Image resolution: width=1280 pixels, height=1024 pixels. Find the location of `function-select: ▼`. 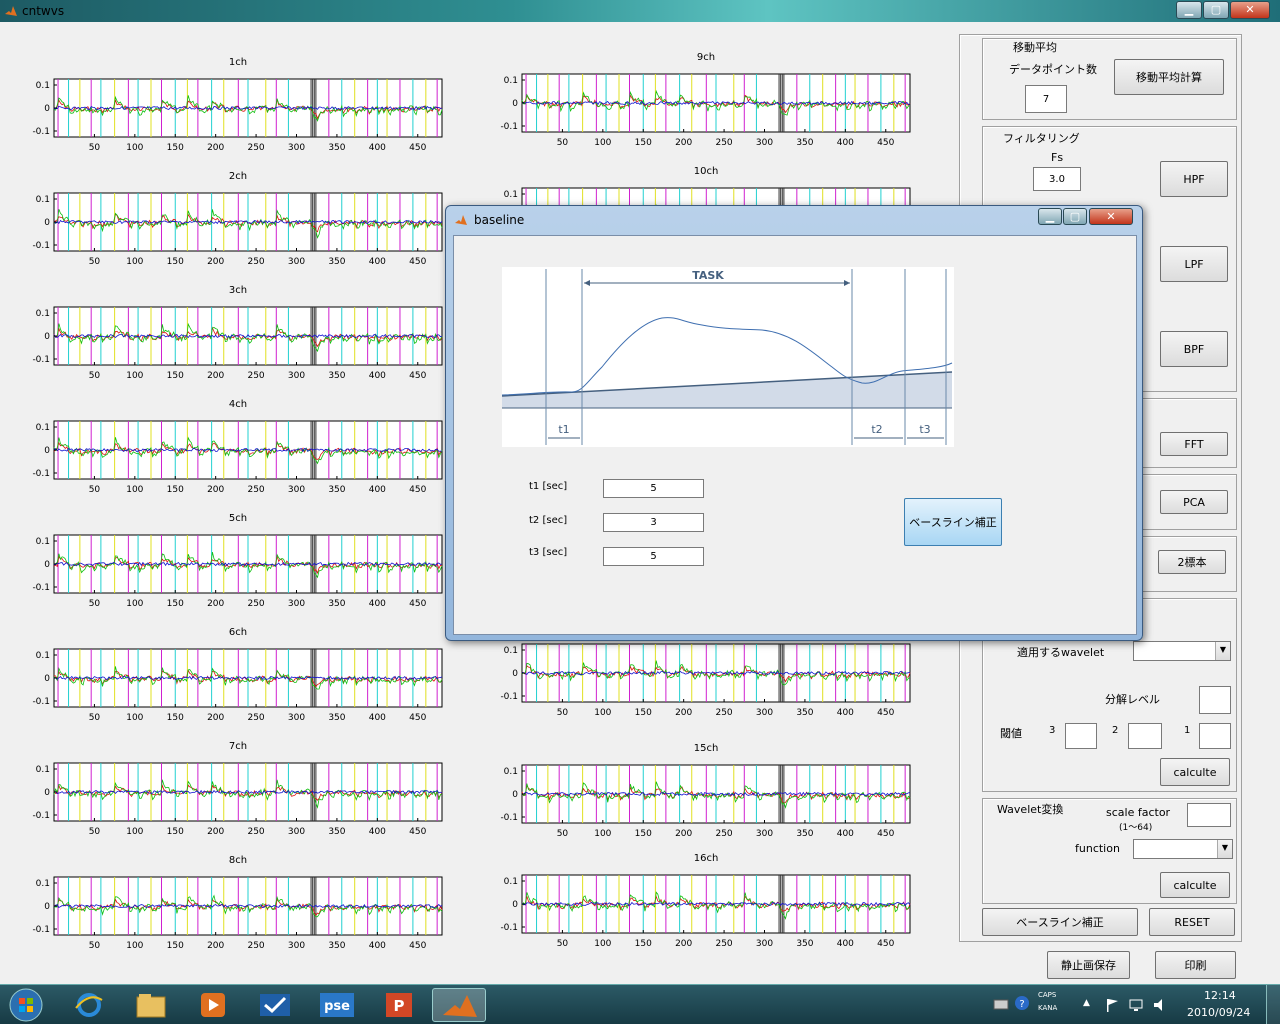

function-select: ▼ is located at coordinates (1183, 849).